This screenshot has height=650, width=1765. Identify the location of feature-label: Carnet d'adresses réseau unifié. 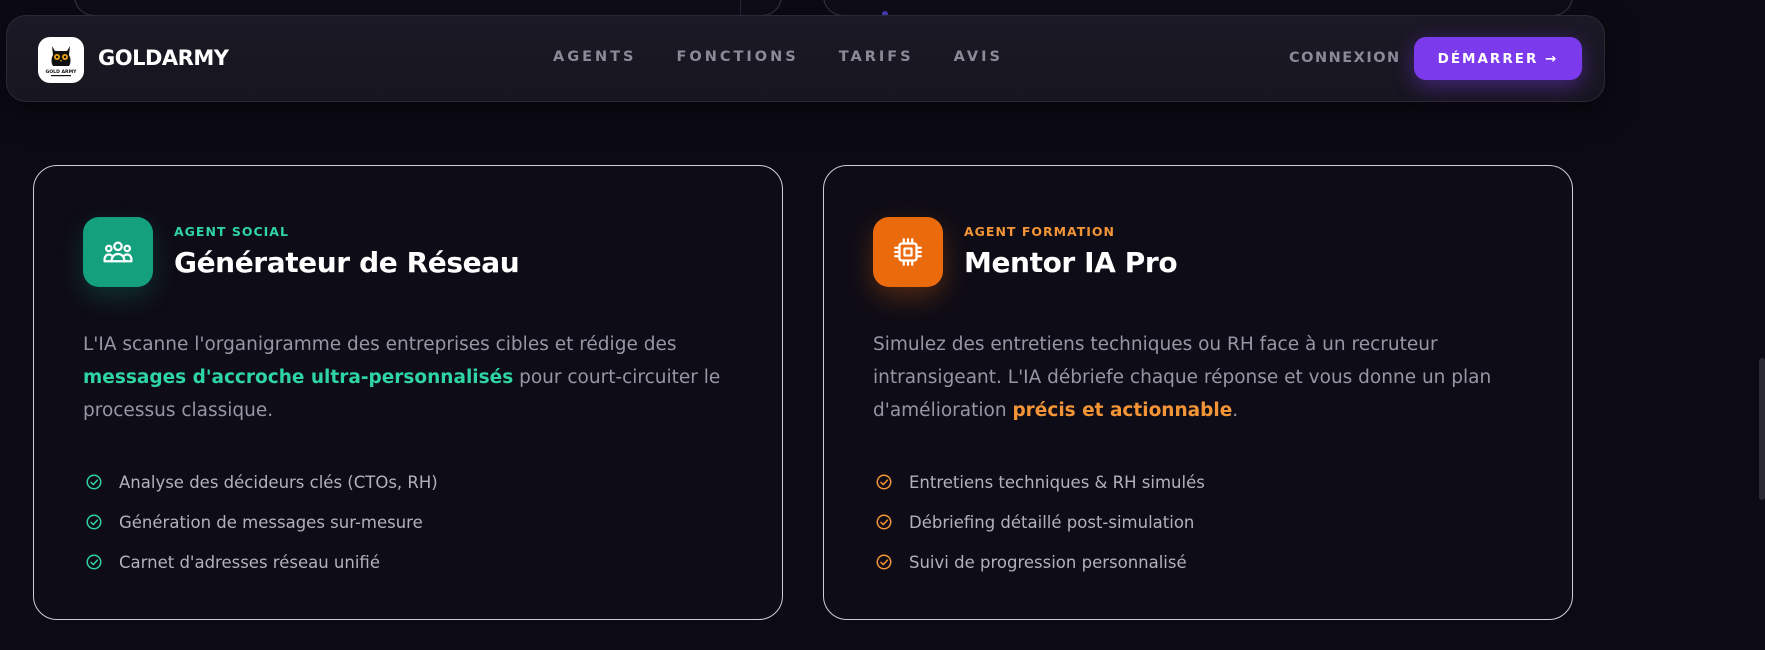
(249, 562).